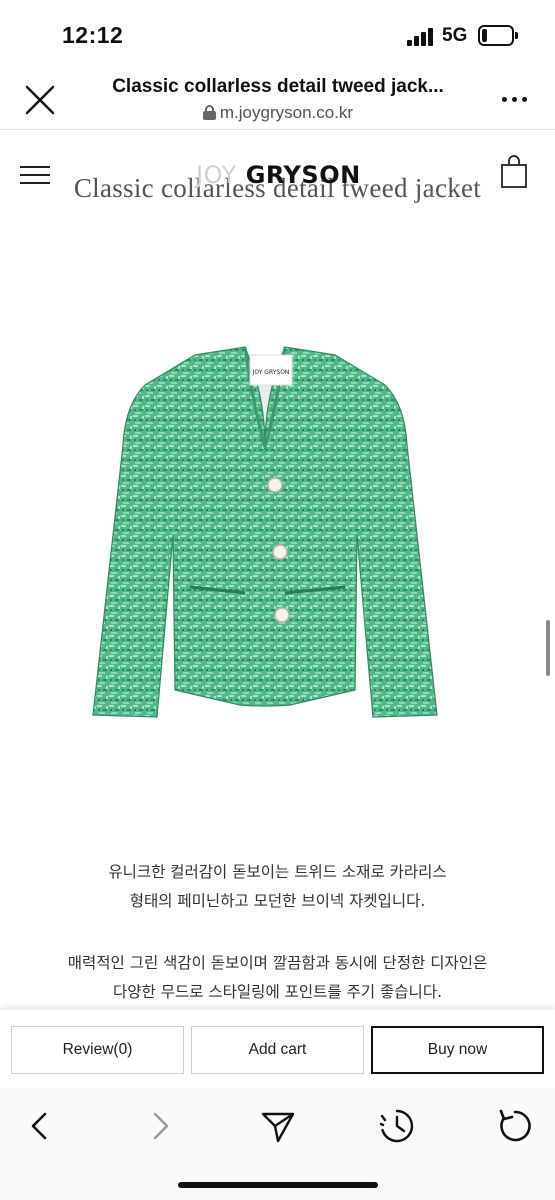 This screenshot has height=1200, width=555. I want to click on hamburger-icon, so click(35, 167).